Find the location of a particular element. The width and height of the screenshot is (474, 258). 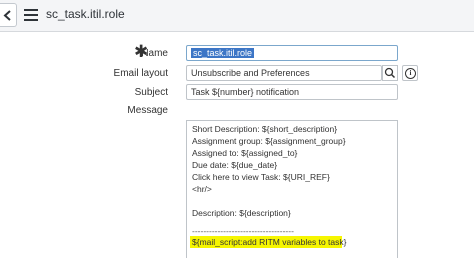

back-button is located at coordinates (8, 15).